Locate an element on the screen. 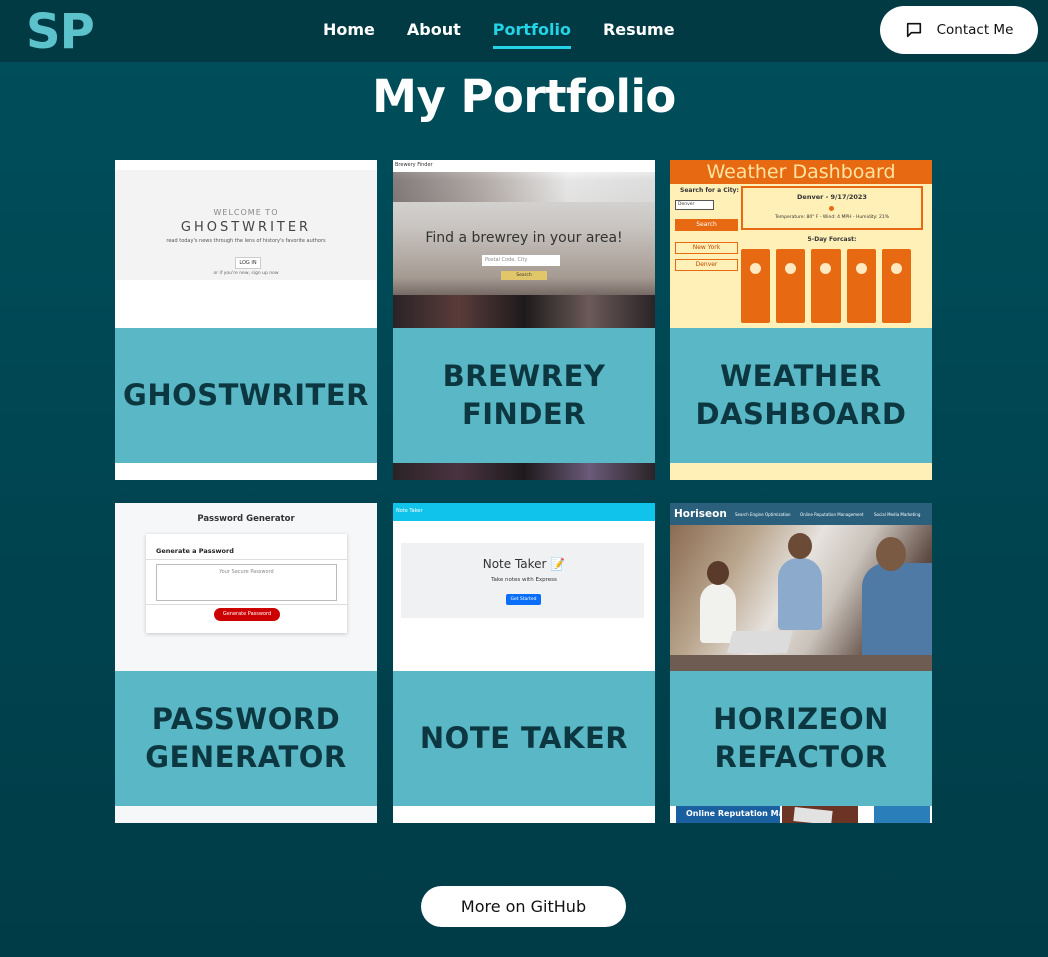 This screenshot has height=957, width=1048. project-title: BREWREY FINDER is located at coordinates (524, 395).